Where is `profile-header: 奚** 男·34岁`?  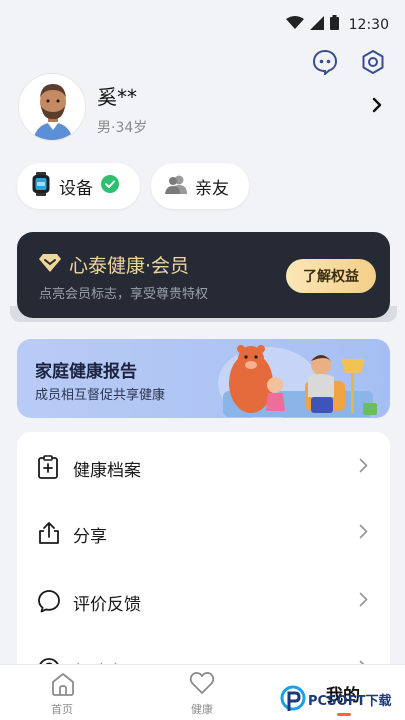
profile-header: 奚** 男·34岁 is located at coordinates (203, 108).